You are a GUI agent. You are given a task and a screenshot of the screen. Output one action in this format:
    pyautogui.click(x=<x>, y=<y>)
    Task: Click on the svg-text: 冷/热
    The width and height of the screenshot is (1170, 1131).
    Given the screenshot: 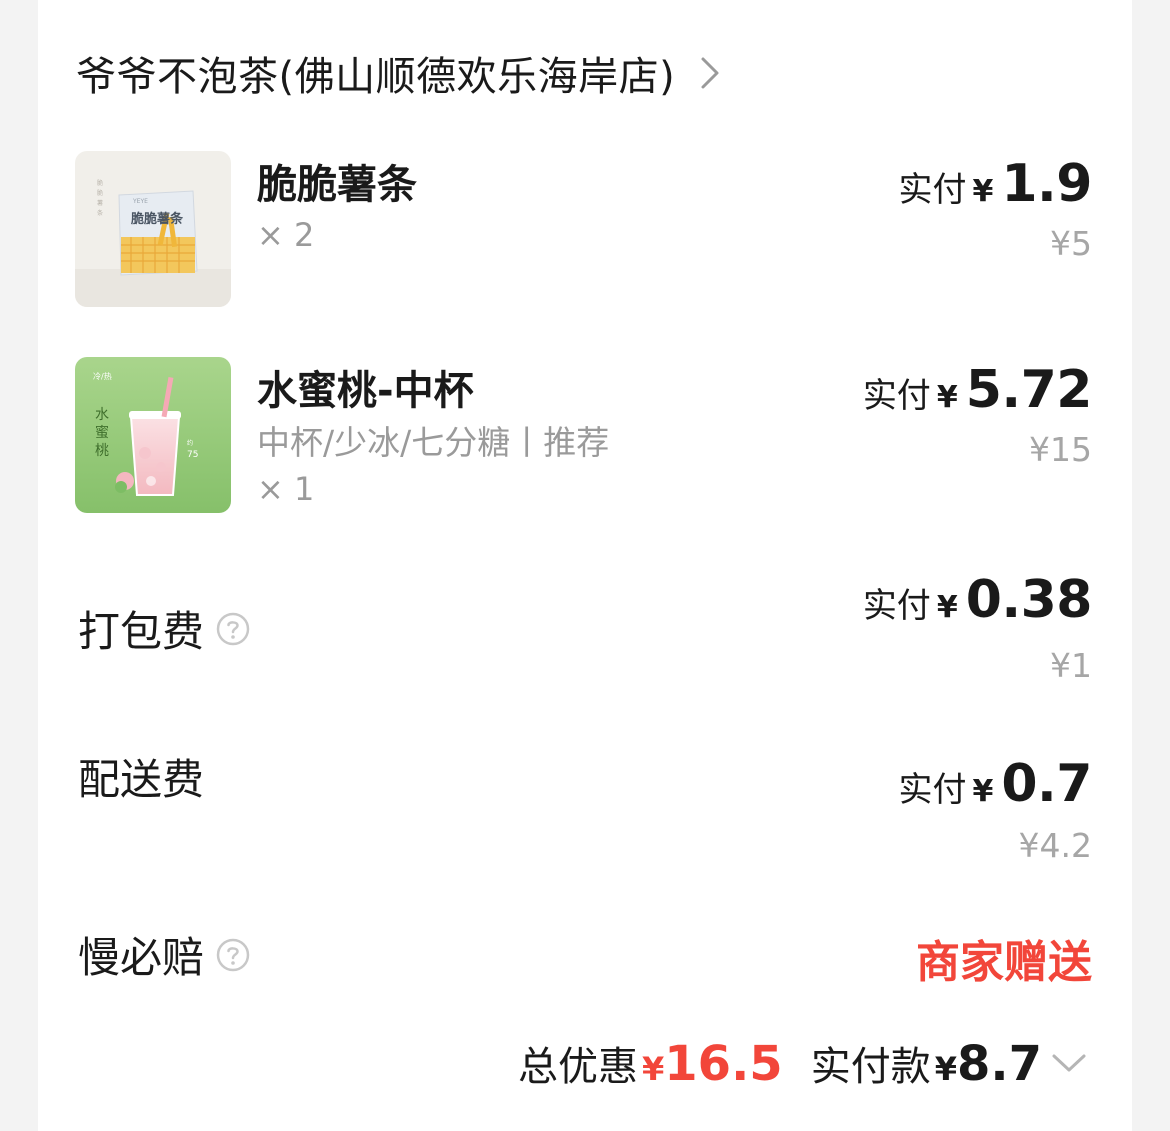 What is the action you would take?
    pyautogui.click(x=102, y=376)
    